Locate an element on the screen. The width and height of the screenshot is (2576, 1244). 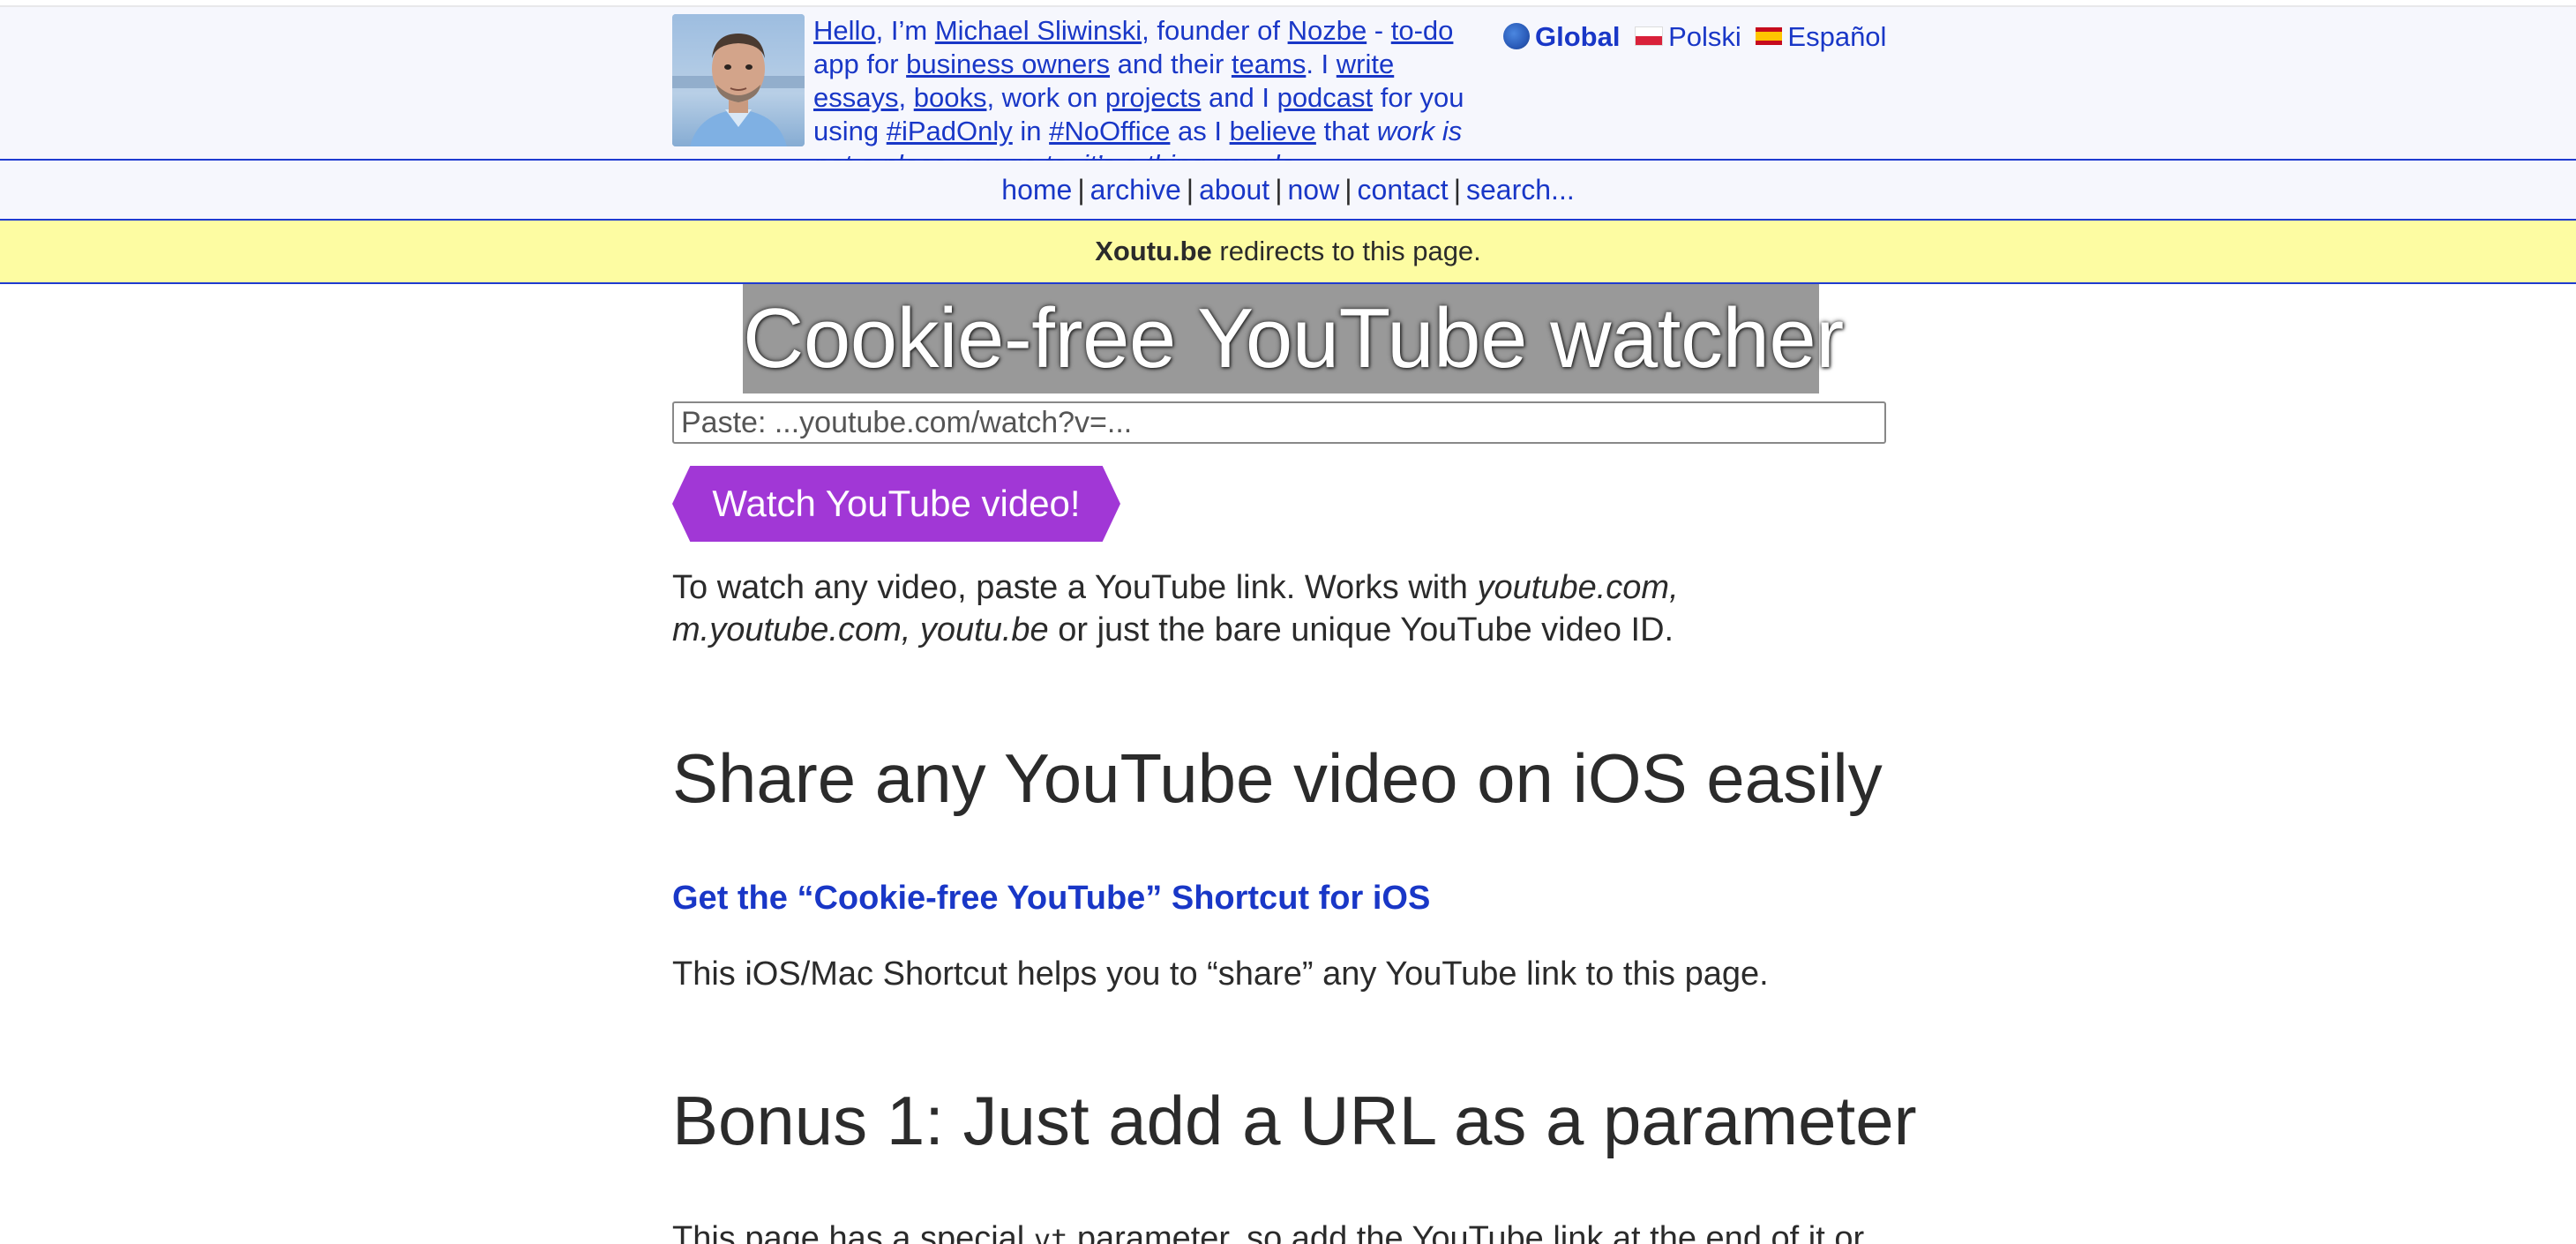
books-link: books is located at coordinates (951, 98).